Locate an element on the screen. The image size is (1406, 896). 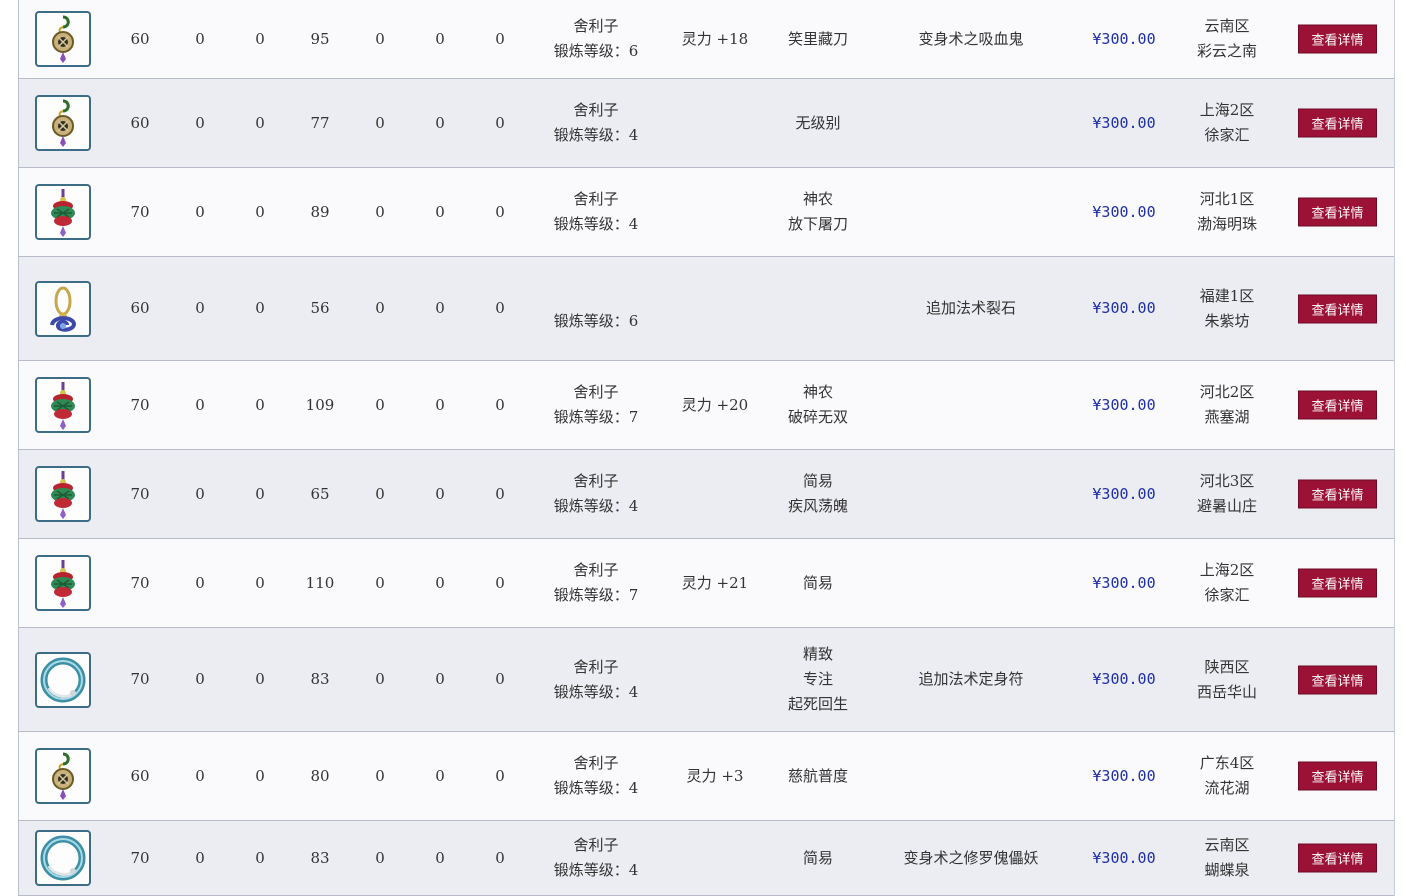
server-region: 上海2区 is located at coordinates (1227, 570).